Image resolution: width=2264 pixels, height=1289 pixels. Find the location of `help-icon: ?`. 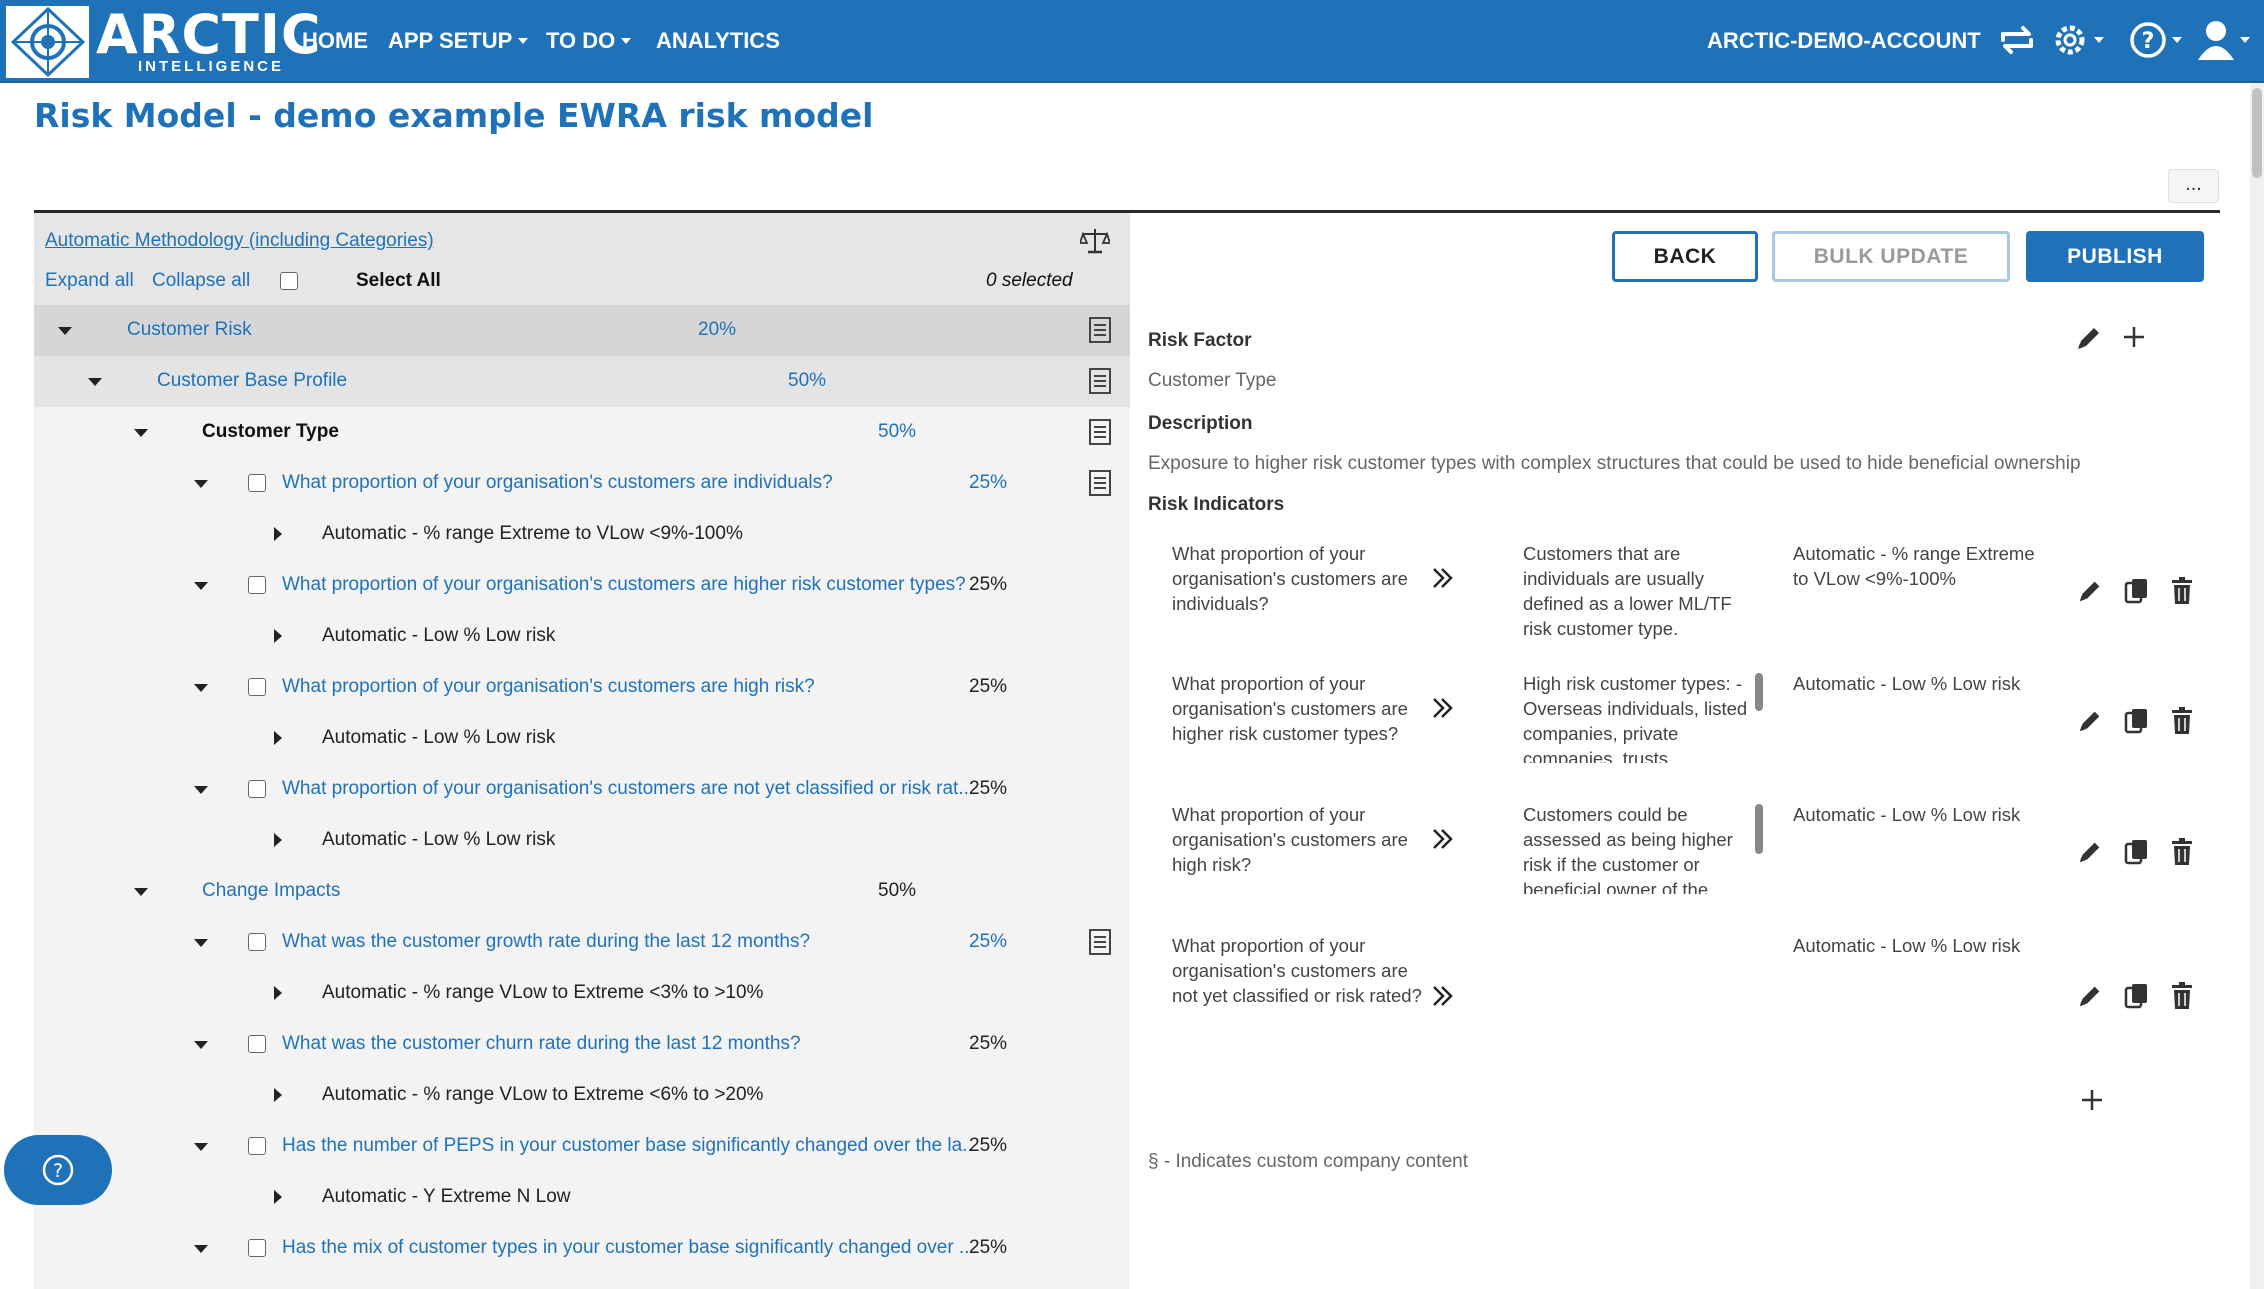

help-icon: ? is located at coordinates (2155, 40).